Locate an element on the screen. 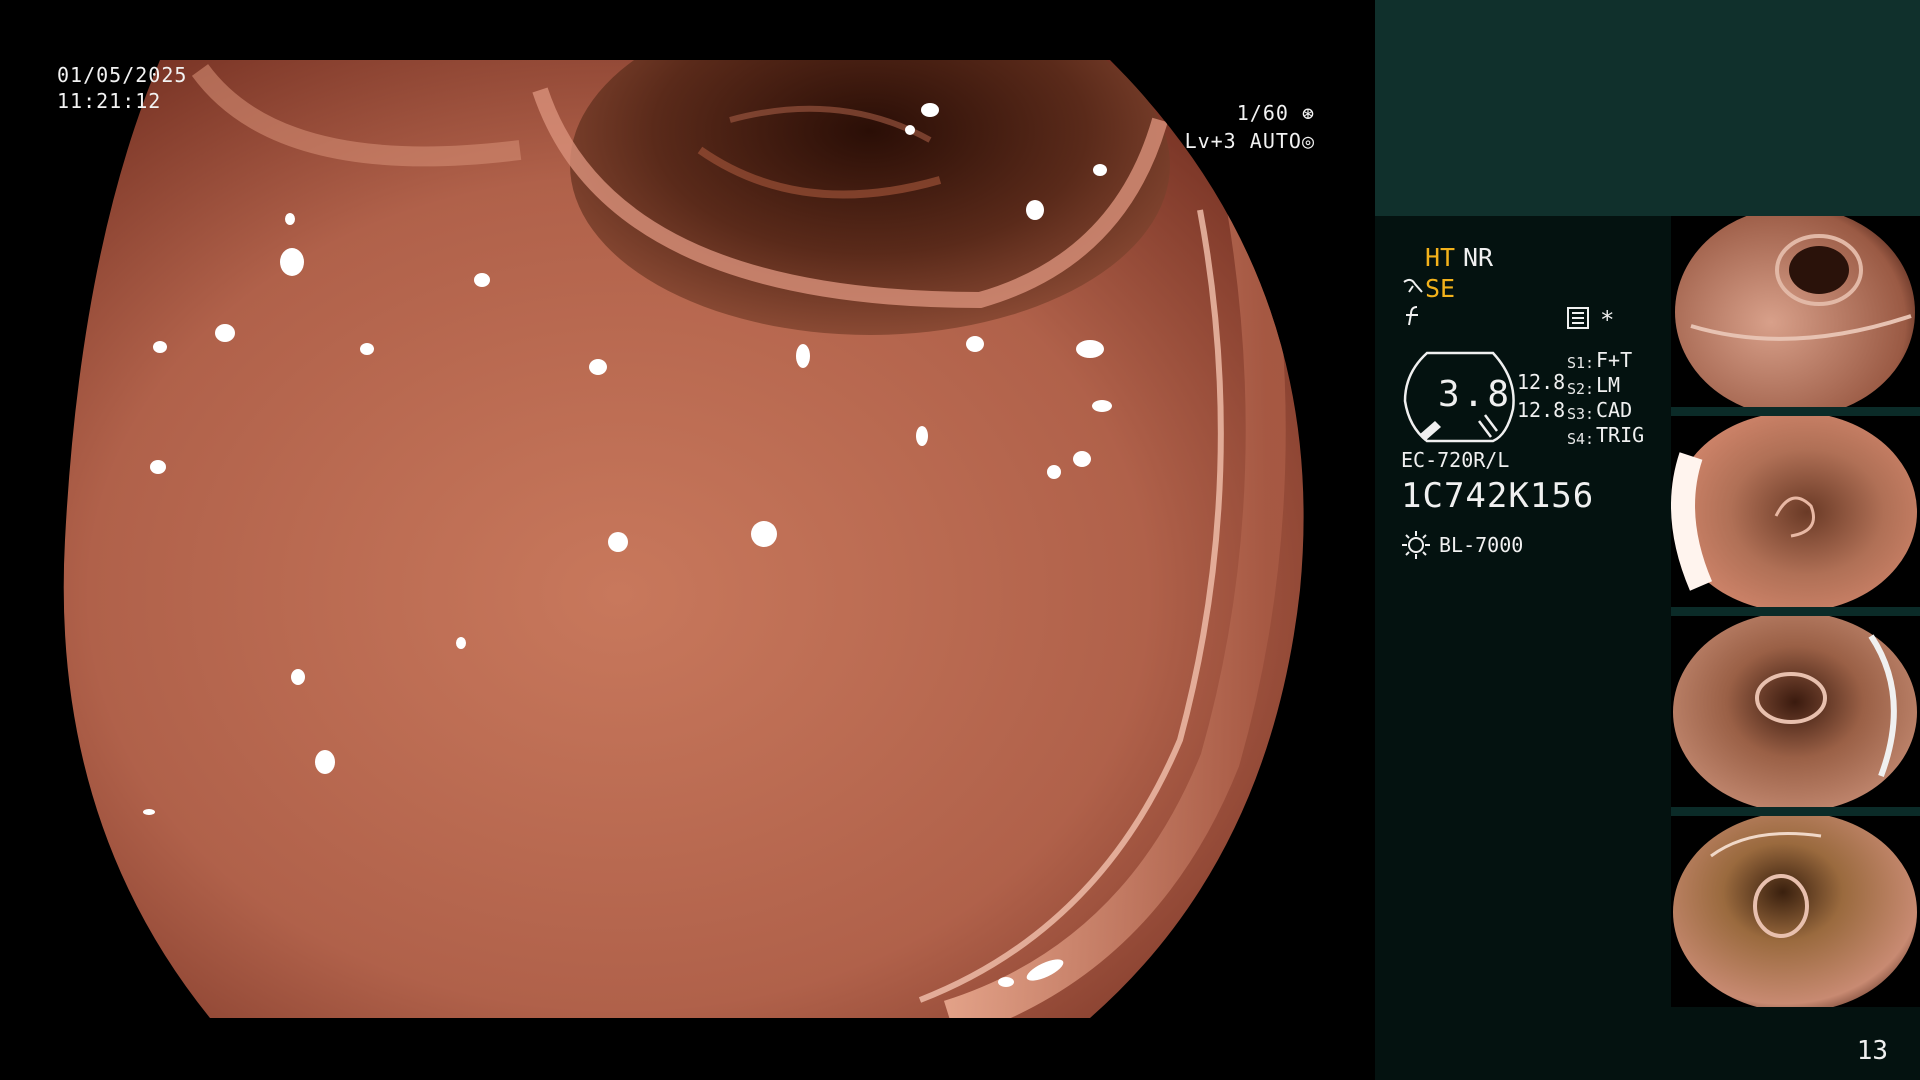  shutter-speed: 1/60 is located at coordinates (1262, 113).